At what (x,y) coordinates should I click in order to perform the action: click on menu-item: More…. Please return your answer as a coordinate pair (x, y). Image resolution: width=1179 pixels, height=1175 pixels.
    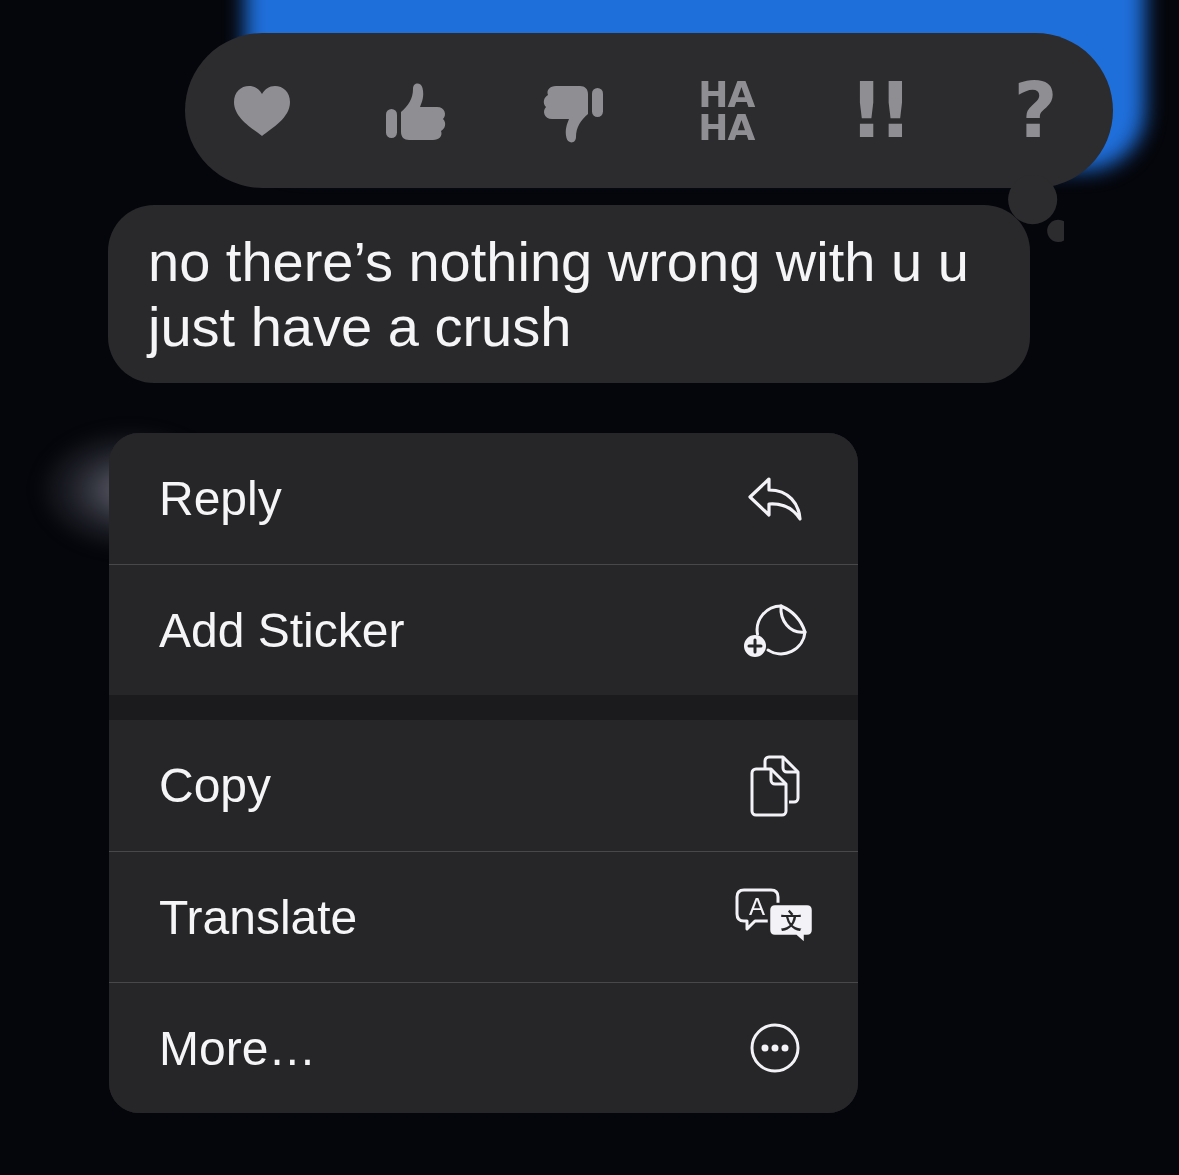
    Looking at the image, I should click on (483, 1047).